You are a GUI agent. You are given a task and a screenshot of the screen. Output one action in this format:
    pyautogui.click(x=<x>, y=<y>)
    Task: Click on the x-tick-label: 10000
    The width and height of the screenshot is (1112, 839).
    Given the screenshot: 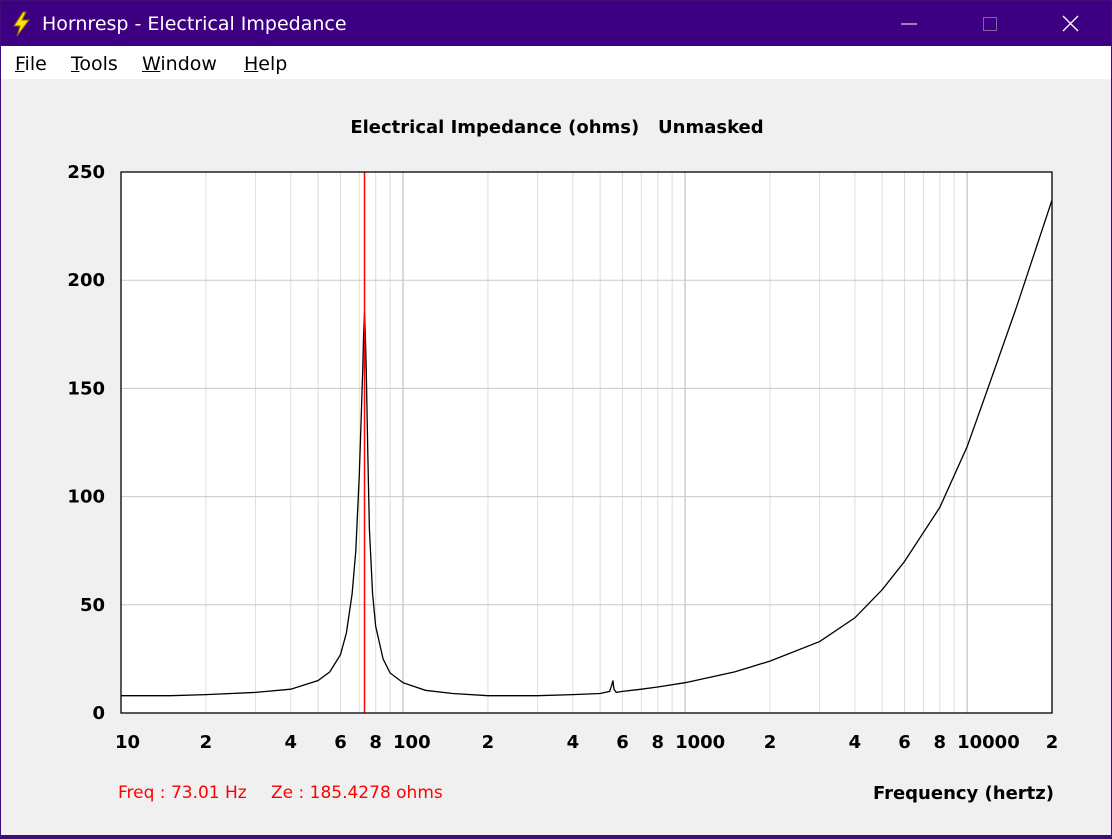 What is the action you would take?
    pyautogui.click(x=988, y=742)
    